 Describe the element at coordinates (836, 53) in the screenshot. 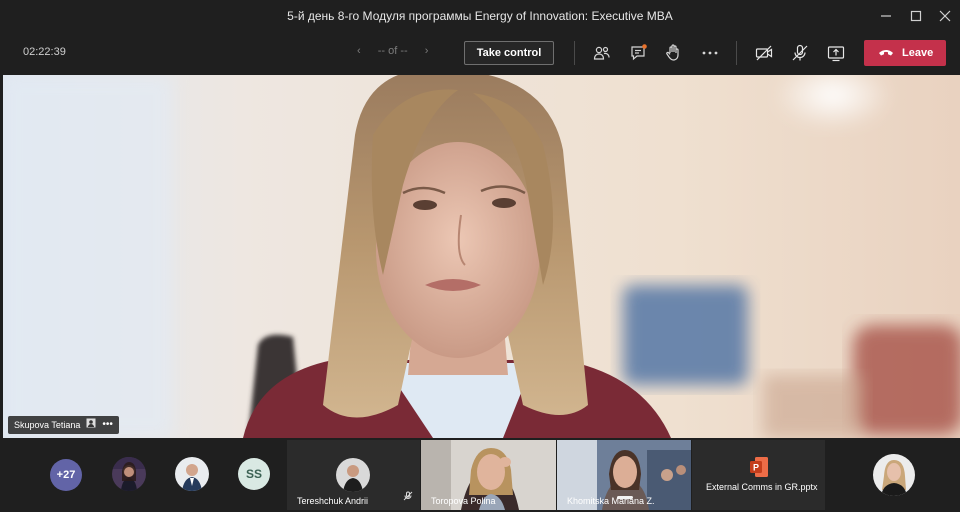

I see `share-screen-icon` at that location.